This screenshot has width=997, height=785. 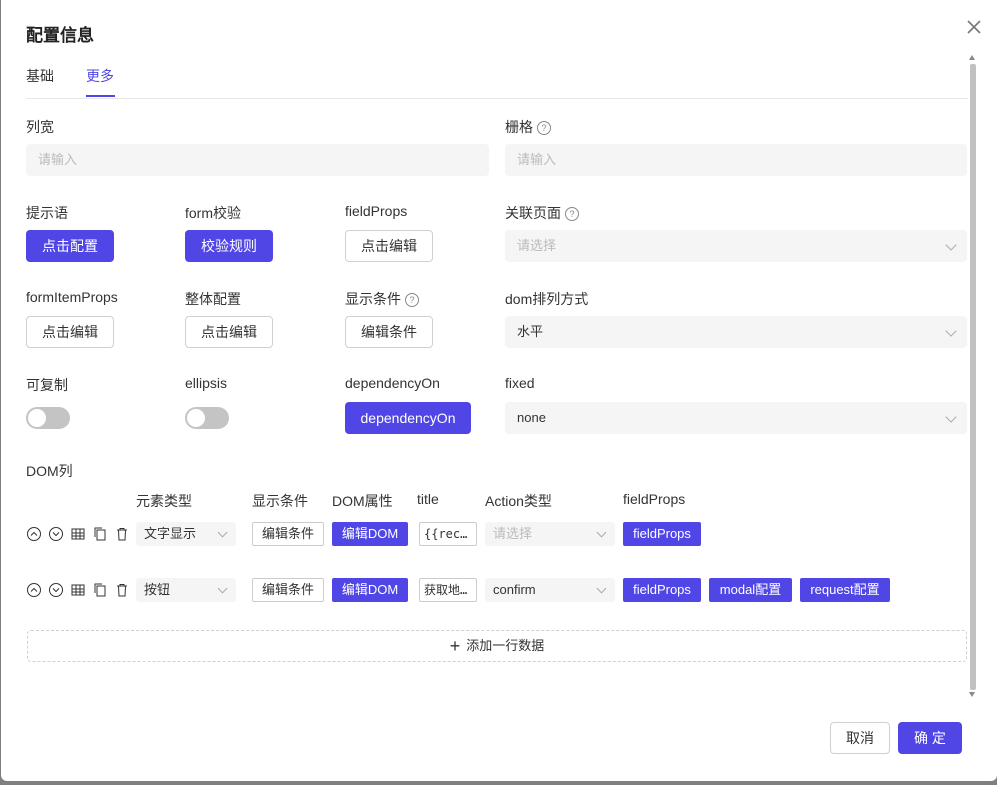 What do you see at coordinates (100, 96) in the screenshot?
I see `active-tab-indicator` at bounding box center [100, 96].